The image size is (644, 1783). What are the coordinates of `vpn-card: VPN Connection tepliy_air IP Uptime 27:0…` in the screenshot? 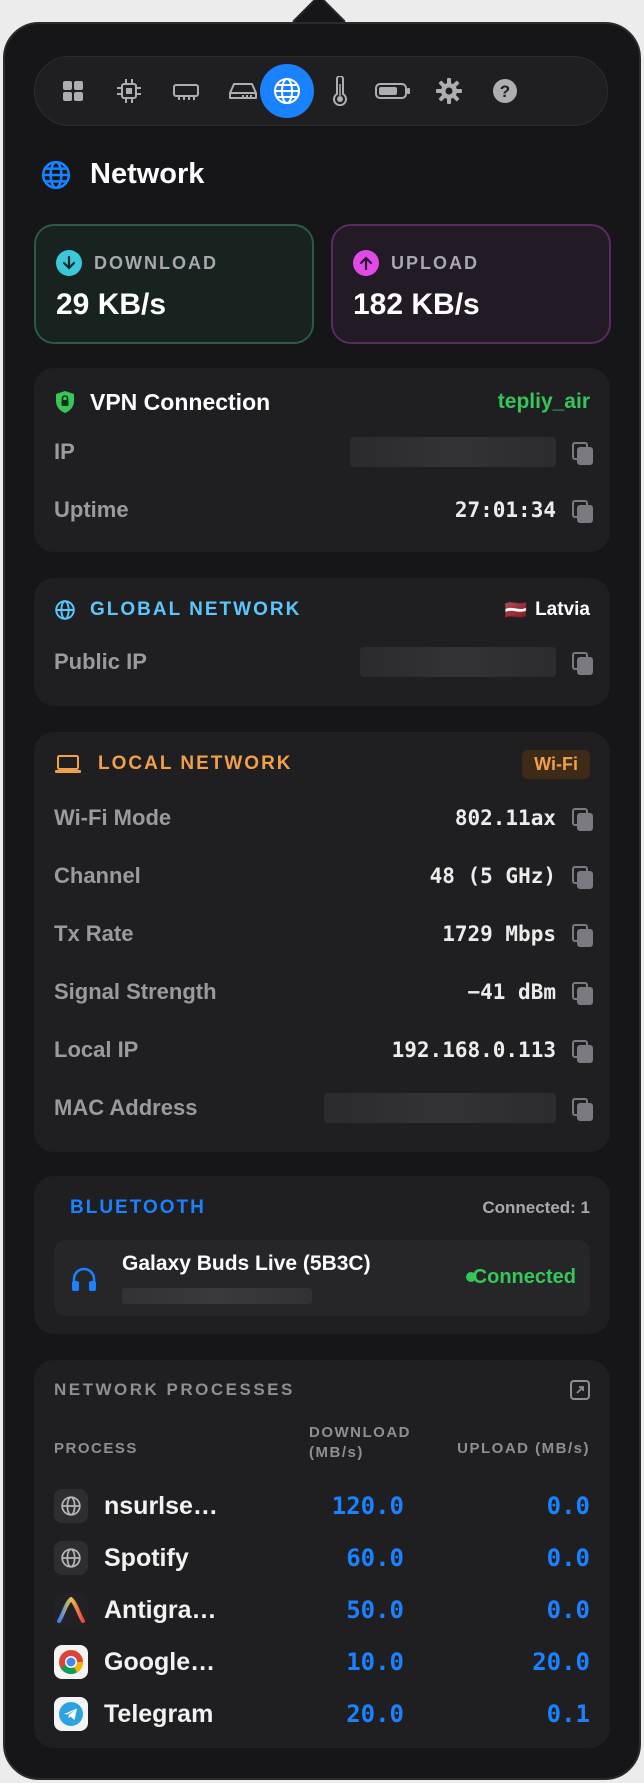 It's located at (322, 460).